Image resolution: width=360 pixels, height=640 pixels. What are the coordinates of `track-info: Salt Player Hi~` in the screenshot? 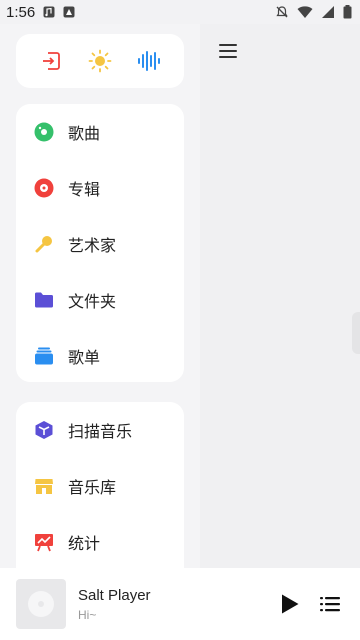 It's located at (177, 604).